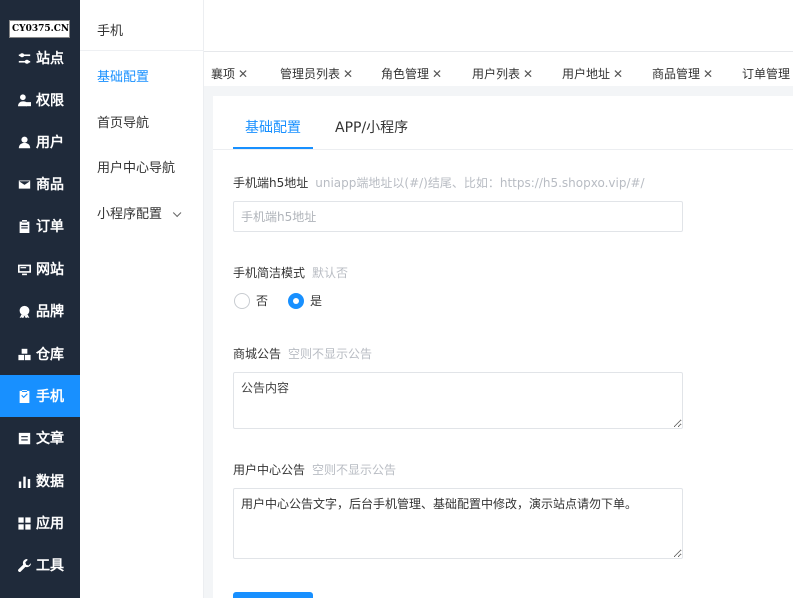 This screenshot has width=793, height=598. Describe the element at coordinates (330, 273) in the screenshot. I see `field-hint: 默认否` at that location.